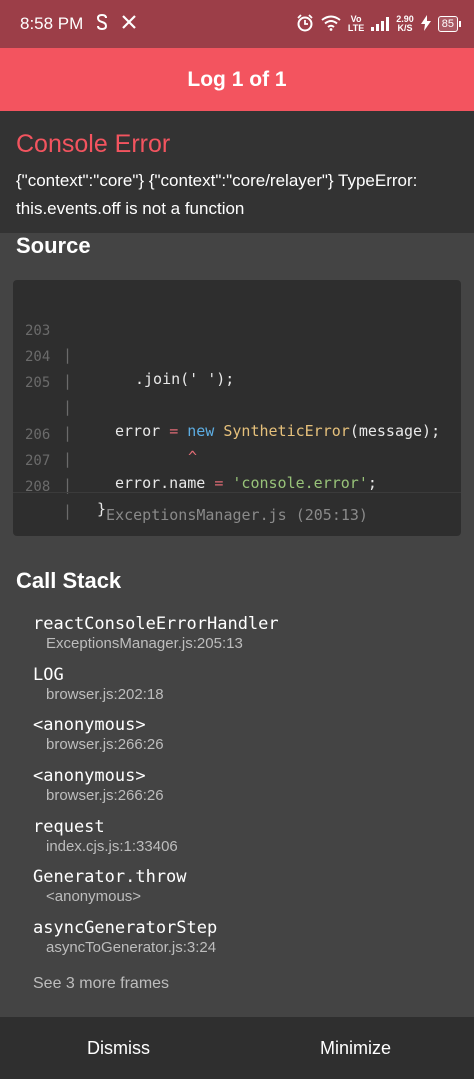 The image size is (474, 1079). What do you see at coordinates (405, 28) in the screenshot?
I see `net-speed-unit: K/S` at bounding box center [405, 28].